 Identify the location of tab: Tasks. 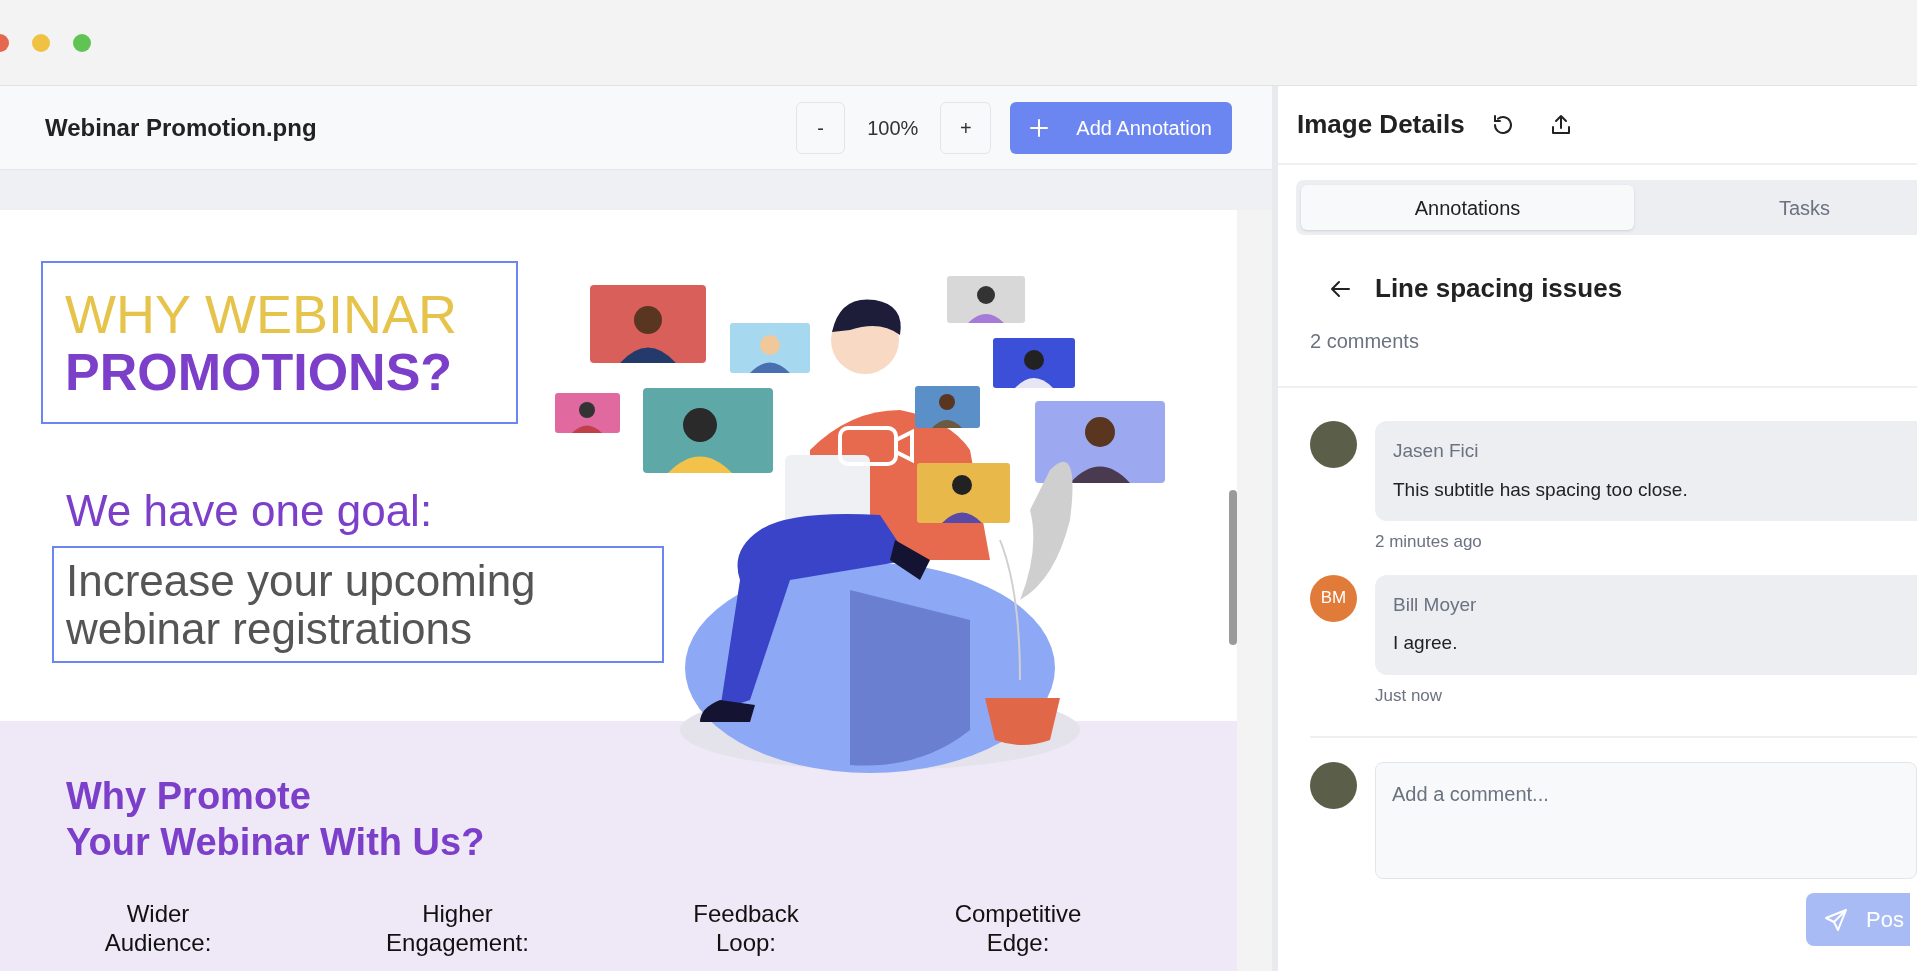
(1777, 207).